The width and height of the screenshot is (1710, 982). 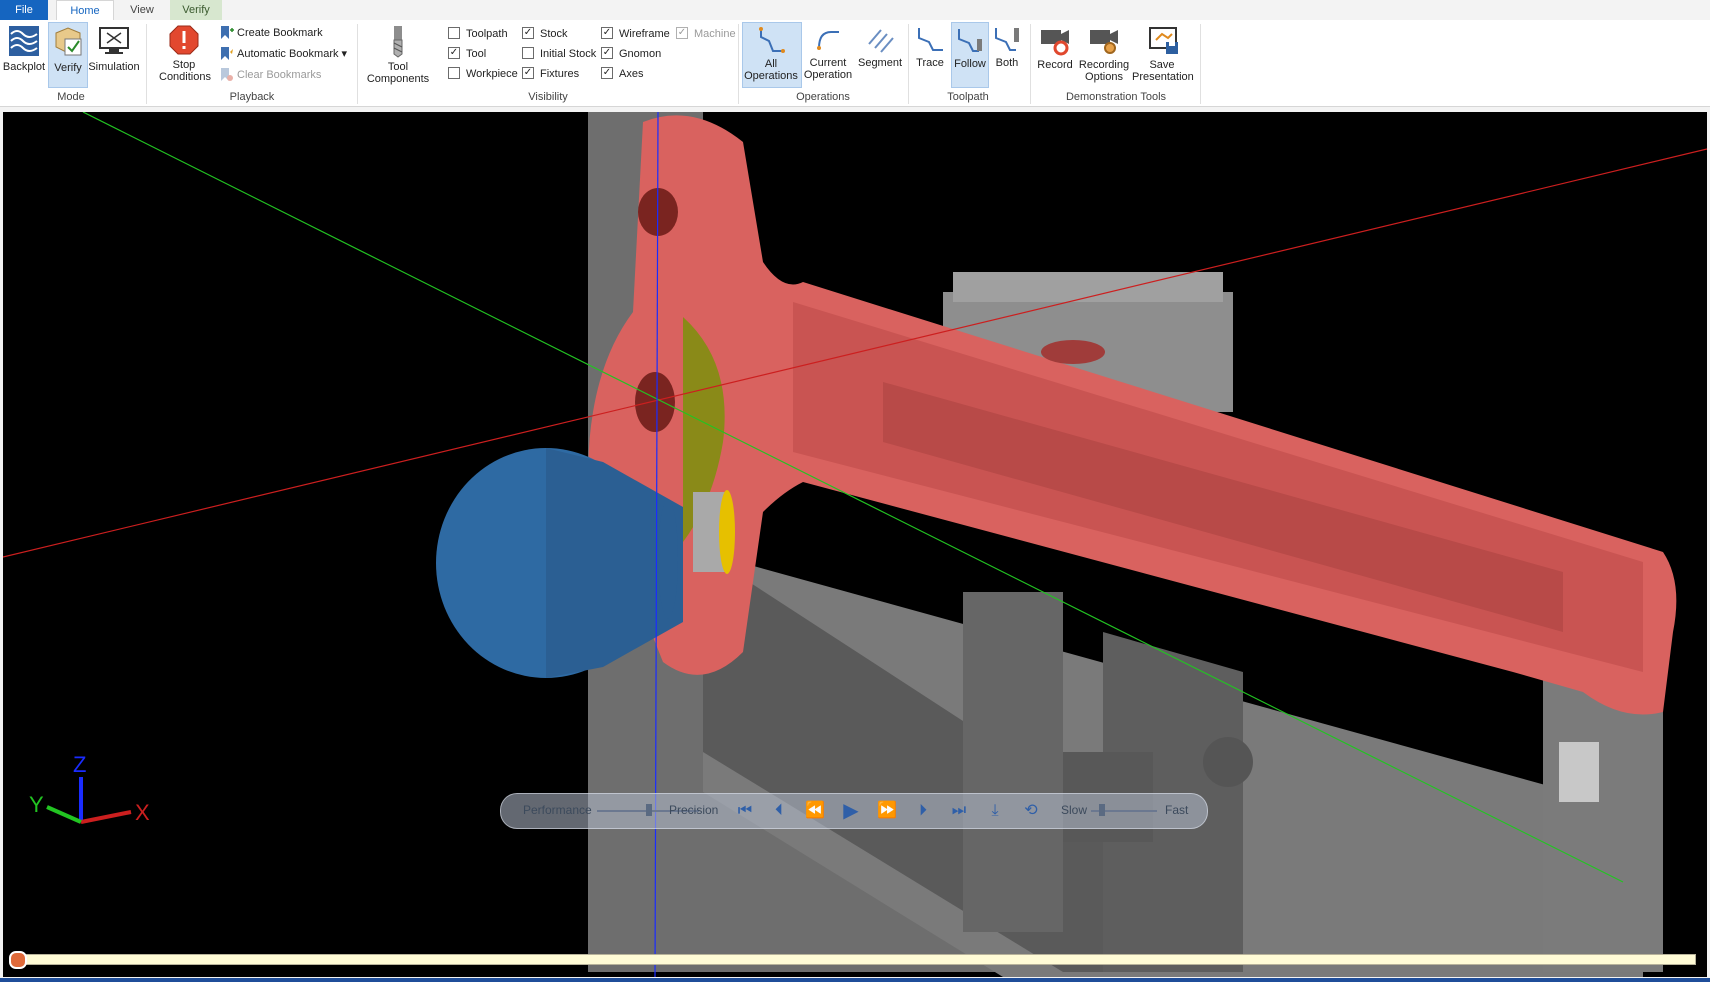 What do you see at coordinates (279, 75) in the screenshot?
I see `clear-bookmarks-label: Clear Bookmarks` at bounding box center [279, 75].